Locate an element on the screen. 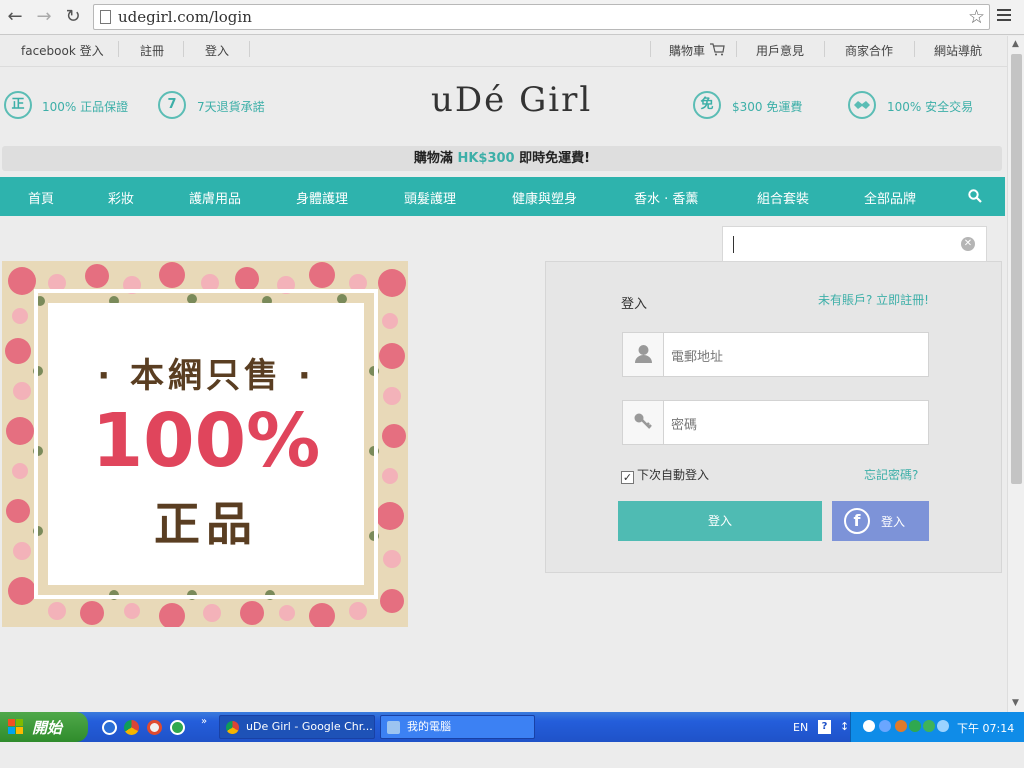 Image resolution: width=1024 pixels, height=768 pixels. promo-suffix: 即時免運費! is located at coordinates (552, 158).